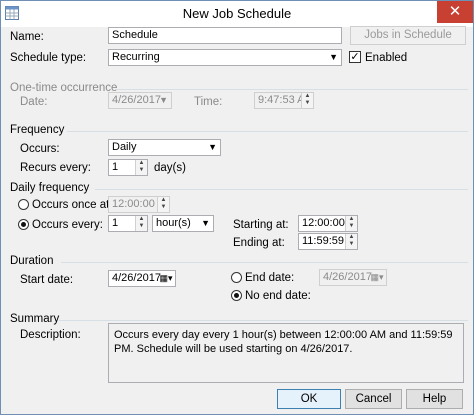  What do you see at coordinates (48, 58) in the screenshot?
I see `schedule-type-label: Schedule type:` at bounding box center [48, 58].